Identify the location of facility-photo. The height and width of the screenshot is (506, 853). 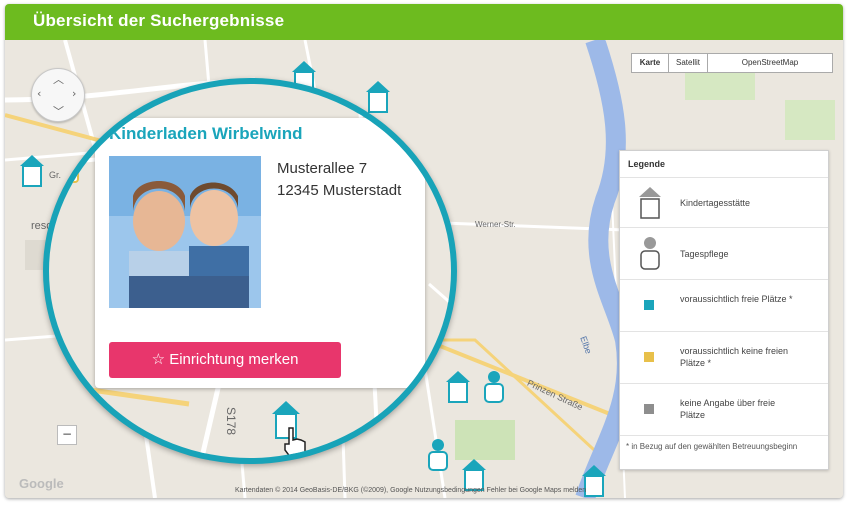
(185, 232).